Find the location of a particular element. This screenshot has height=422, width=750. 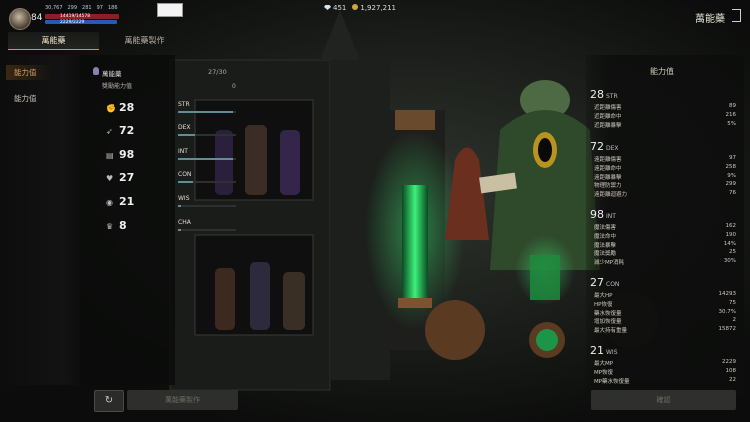

ability-row-value: 108 is located at coordinates (731, 370).